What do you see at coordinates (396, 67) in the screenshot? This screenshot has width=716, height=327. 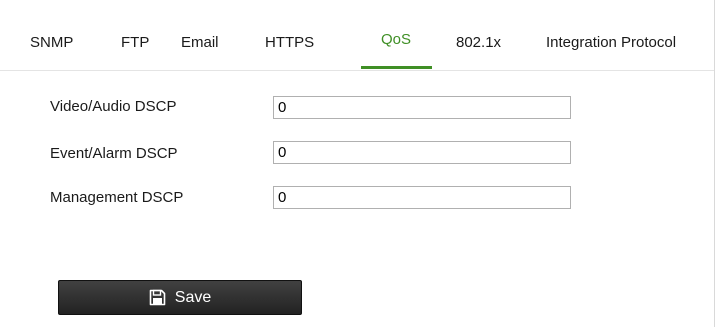 I see `active-tab-indicator` at bounding box center [396, 67].